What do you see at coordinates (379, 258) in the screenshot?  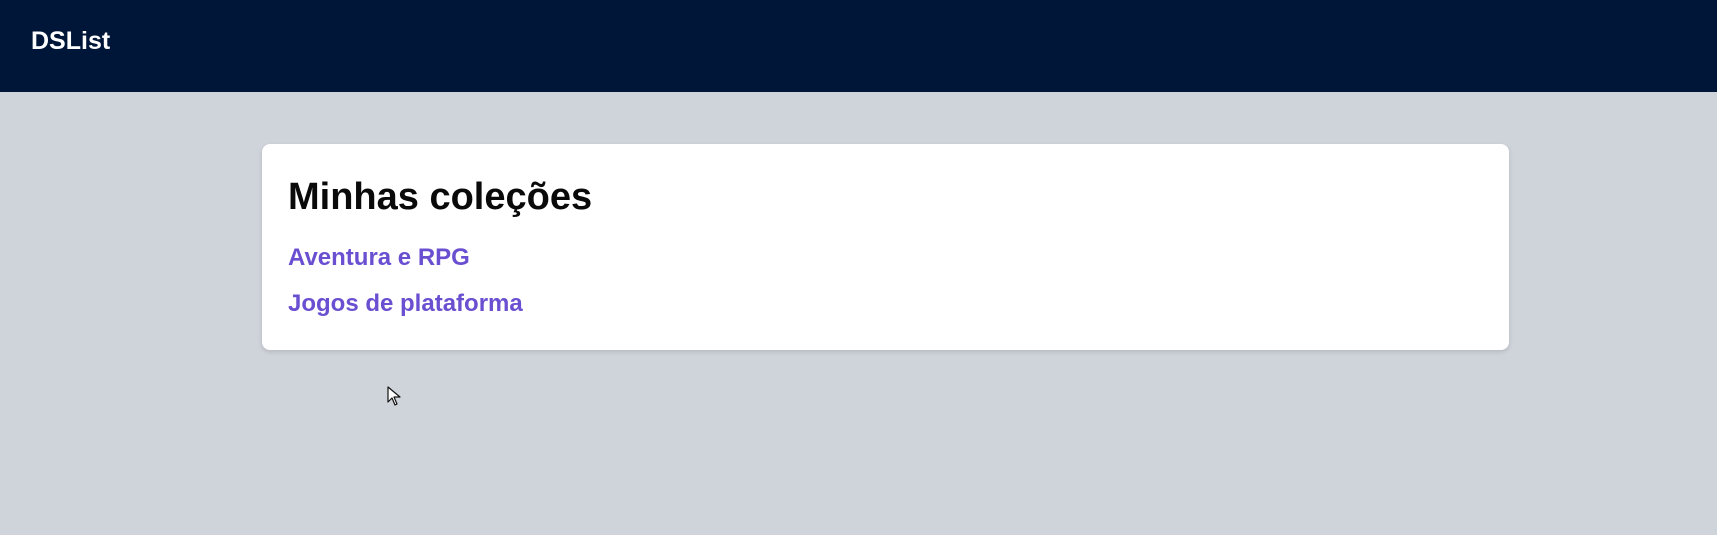 I see `collection-link-aventura-e-rpg: Aventura e RPG` at bounding box center [379, 258].